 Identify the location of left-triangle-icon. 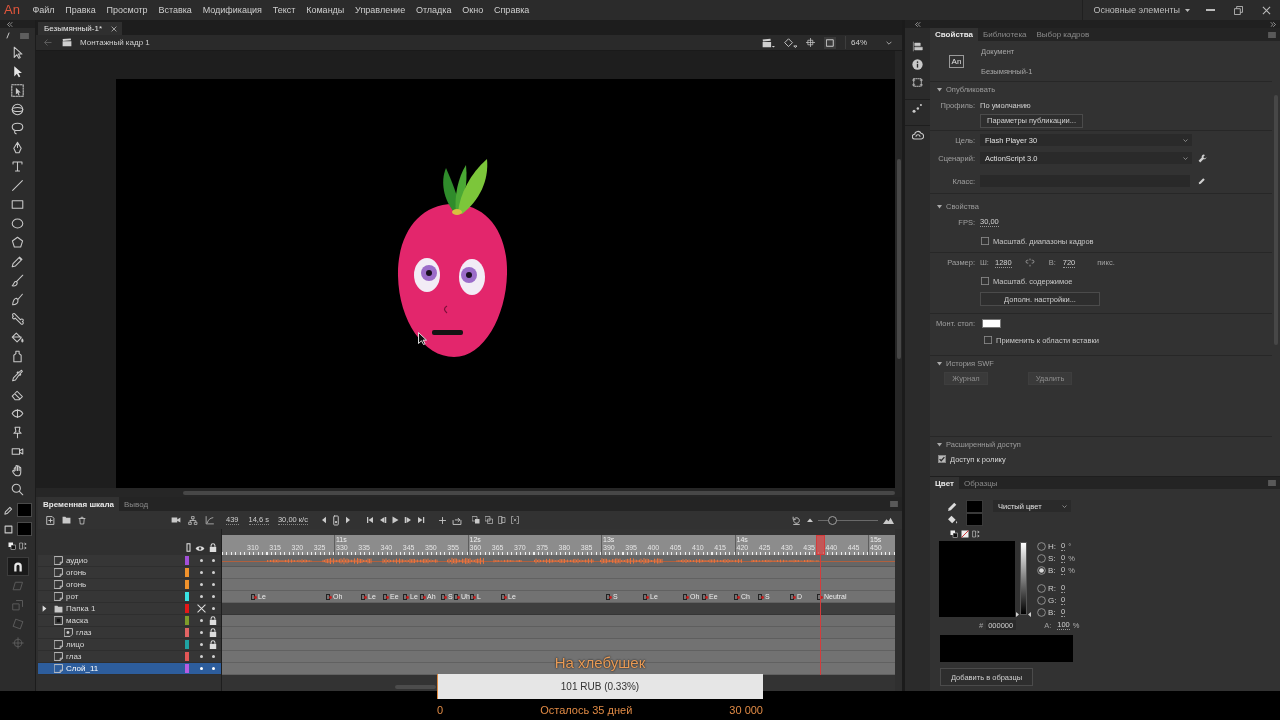
(323, 520).